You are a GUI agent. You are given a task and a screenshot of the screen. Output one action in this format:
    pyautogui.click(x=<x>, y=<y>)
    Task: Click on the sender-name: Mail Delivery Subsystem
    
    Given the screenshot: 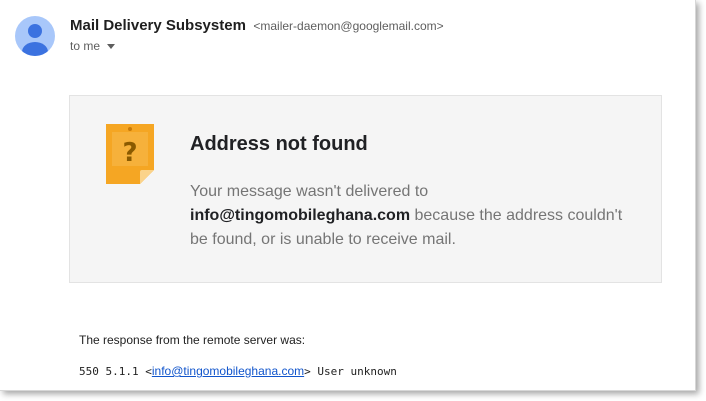 What is the action you would take?
    pyautogui.click(x=158, y=25)
    